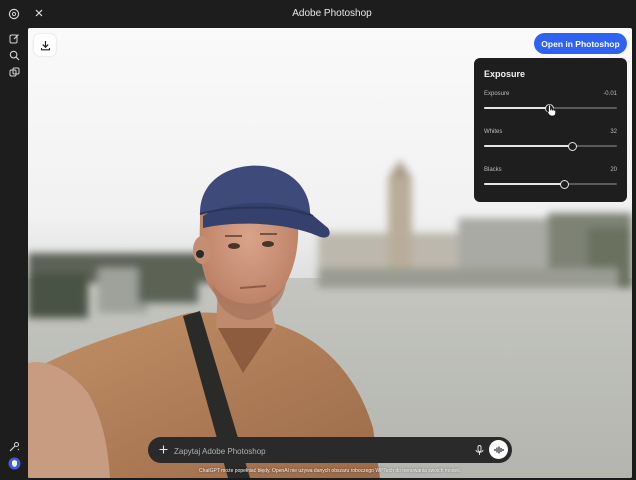  What do you see at coordinates (610, 94) in the screenshot?
I see `slider-value: -0.01` at bounding box center [610, 94].